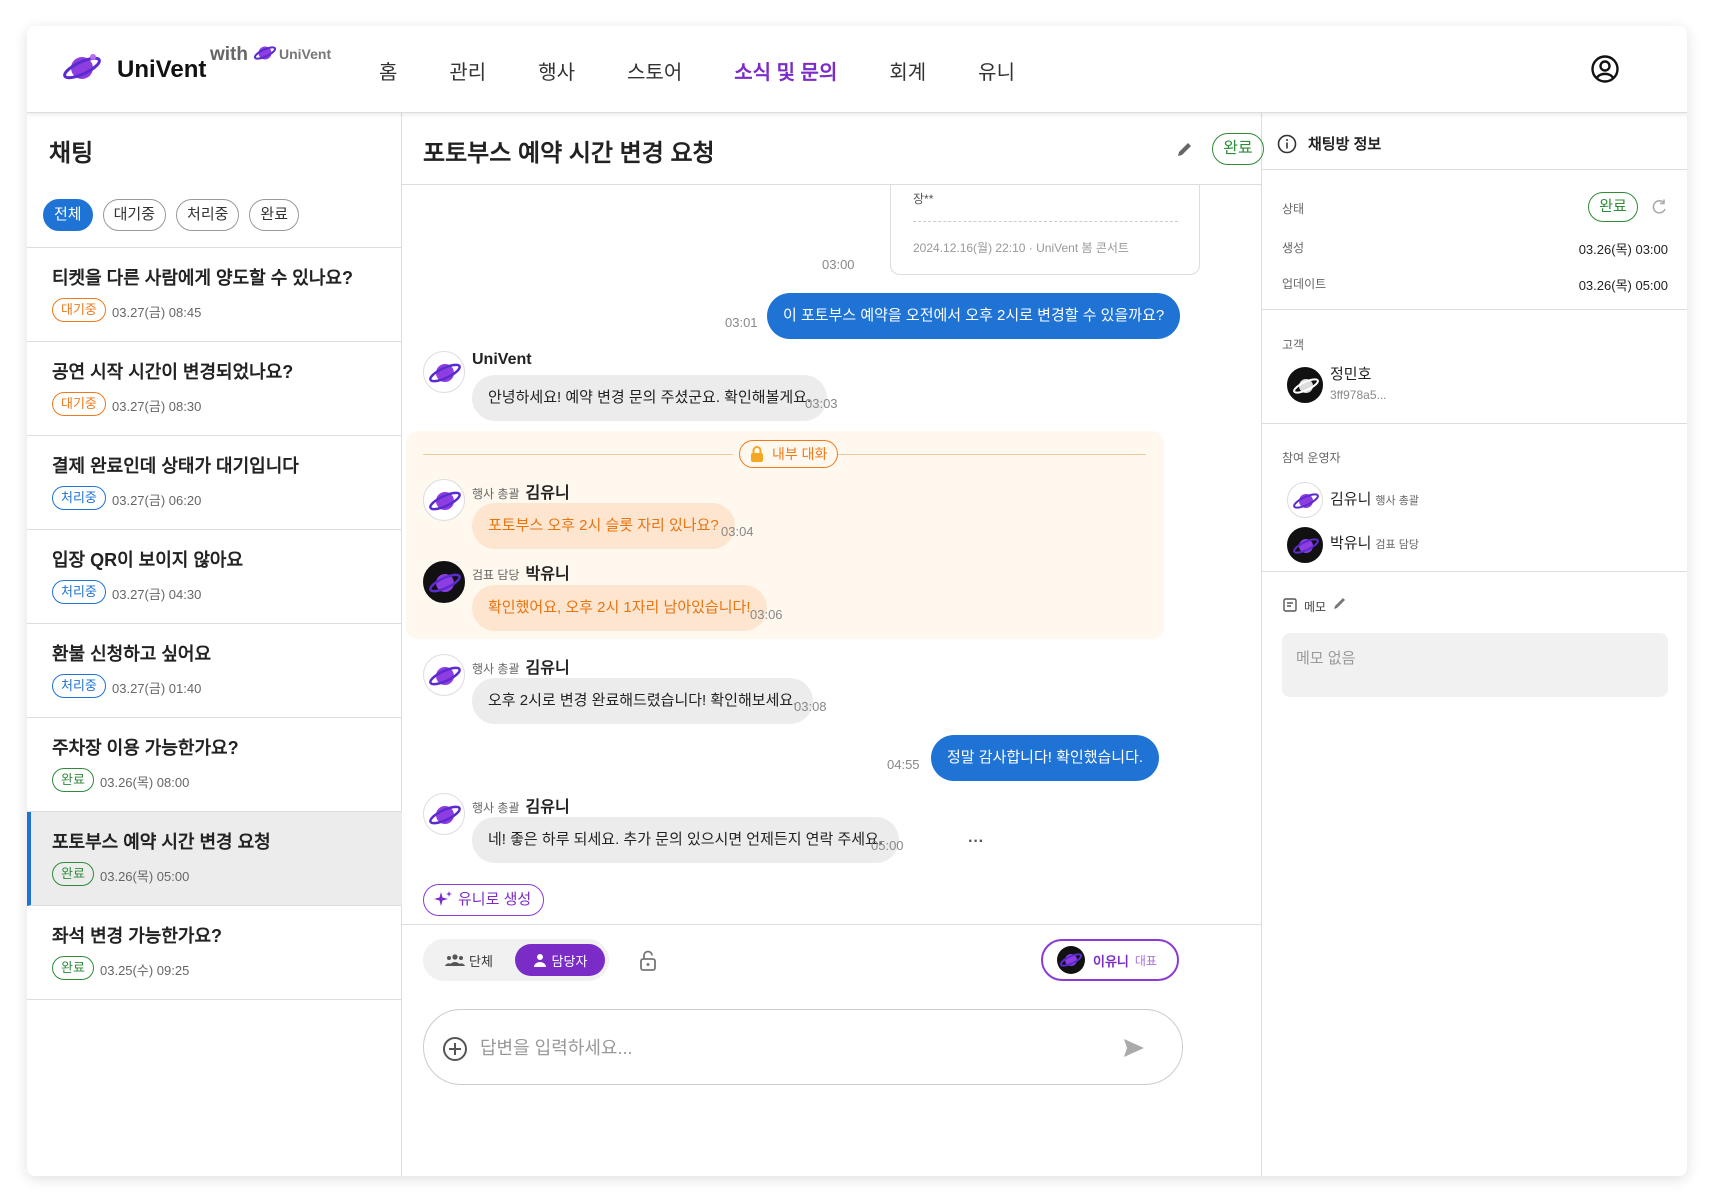  I want to click on generate-with-uni-button: 유니로 생성, so click(484, 900).